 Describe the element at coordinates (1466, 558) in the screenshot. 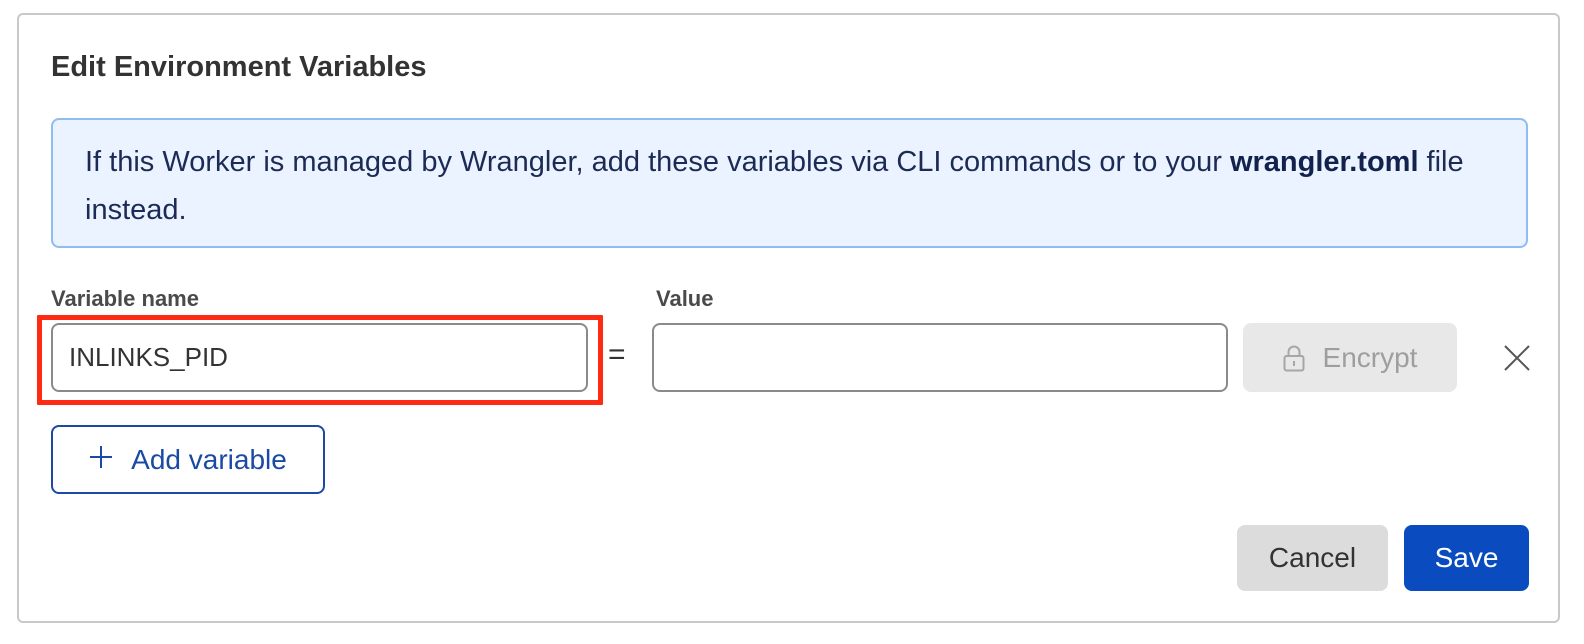

I see `save-button: Save` at that location.